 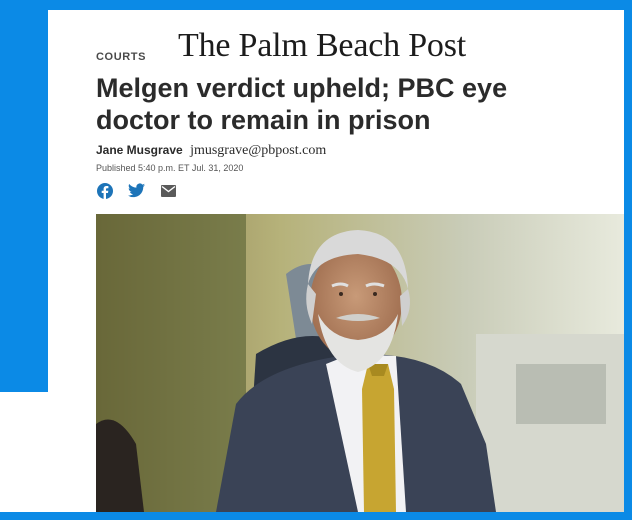 I want to click on author-email: jmusgrave@pbpost.com, so click(x=258, y=150).